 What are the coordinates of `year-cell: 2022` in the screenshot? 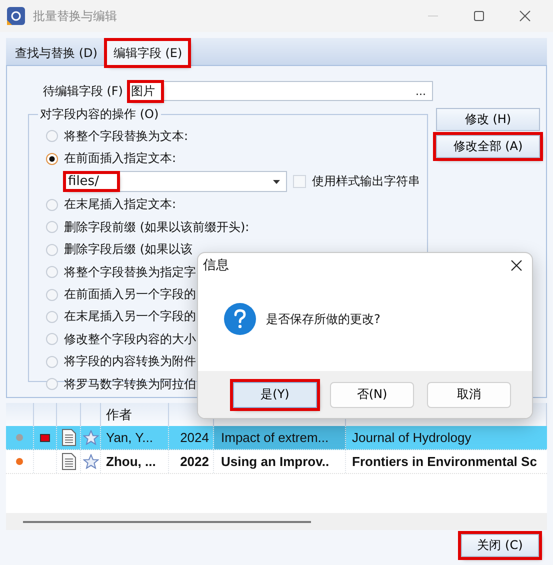 It's located at (191, 461).